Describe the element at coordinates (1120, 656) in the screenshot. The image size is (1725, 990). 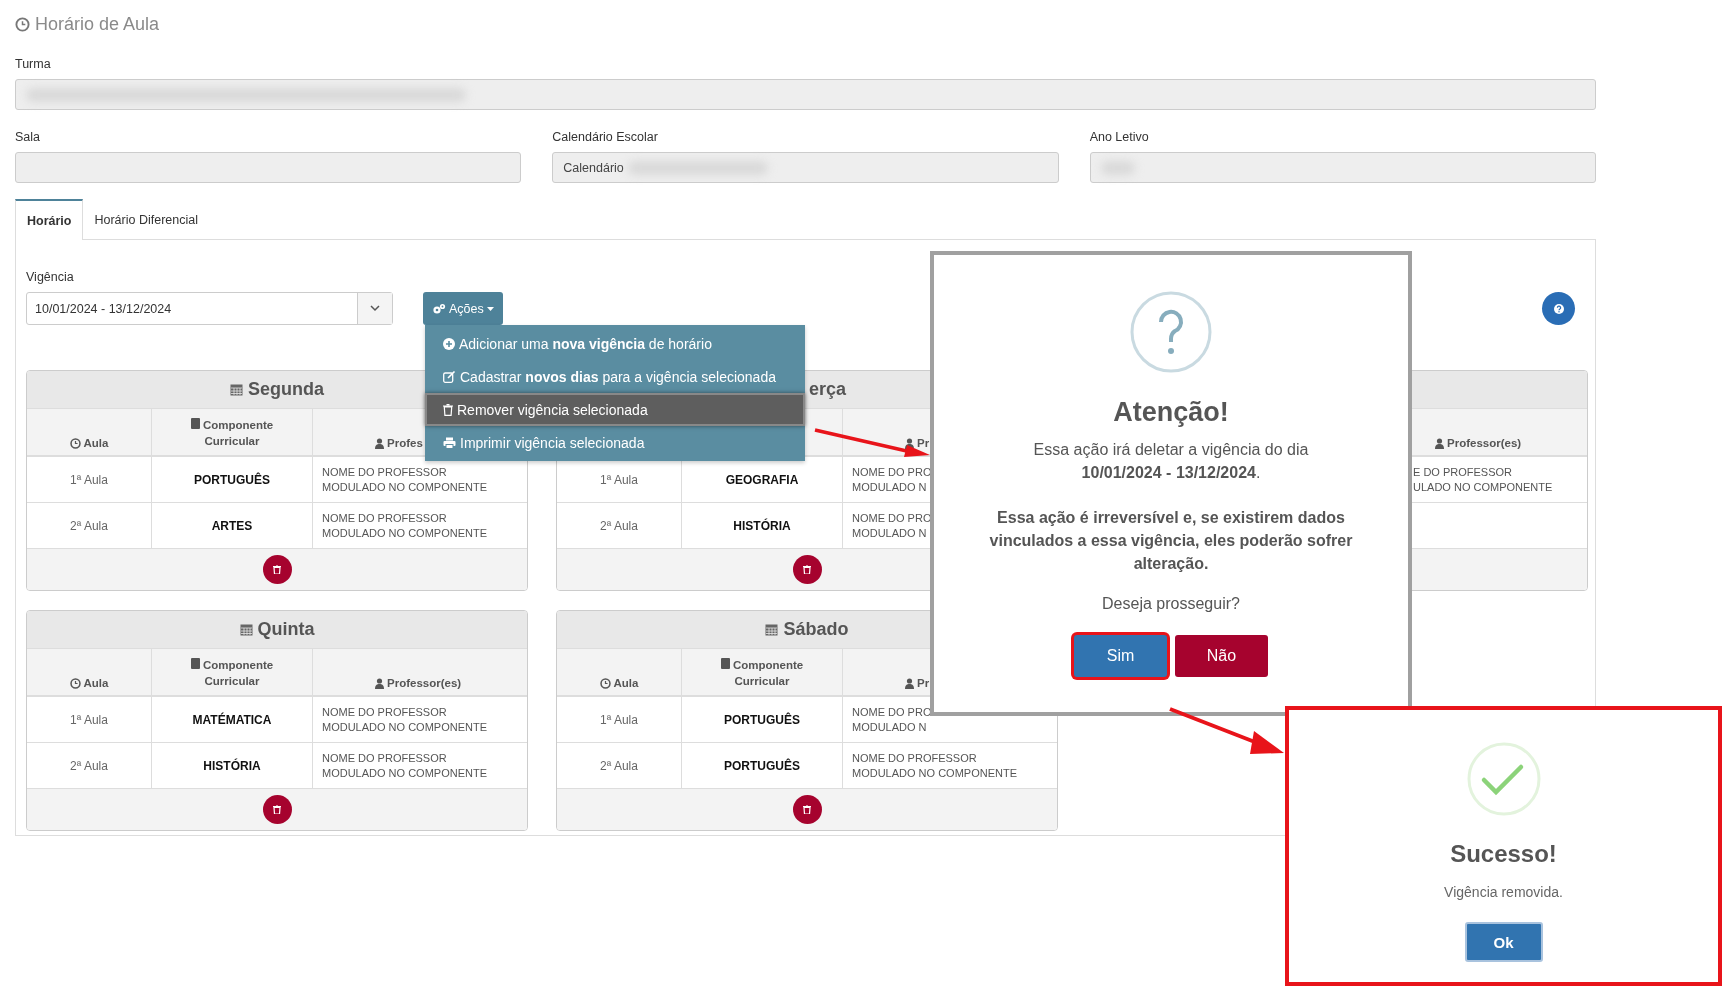
I see `confirm-button: Sim` at that location.